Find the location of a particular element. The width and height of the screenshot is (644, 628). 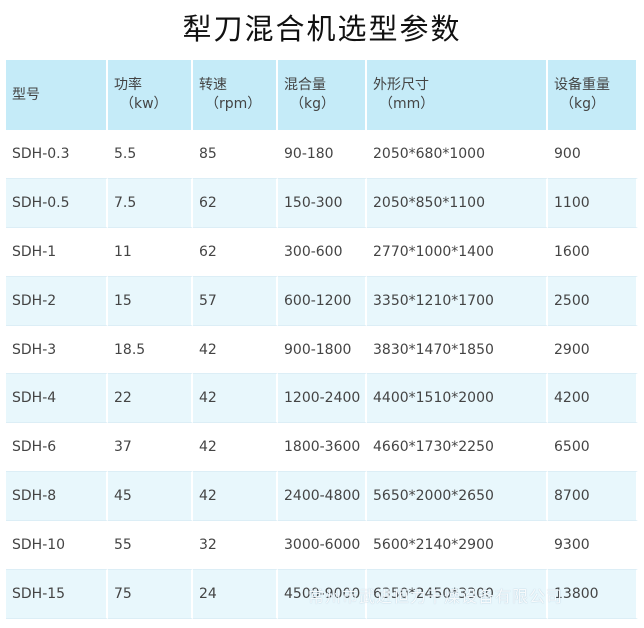

cell-dimensions: 2770*1000*1400 is located at coordinates (457, 252).